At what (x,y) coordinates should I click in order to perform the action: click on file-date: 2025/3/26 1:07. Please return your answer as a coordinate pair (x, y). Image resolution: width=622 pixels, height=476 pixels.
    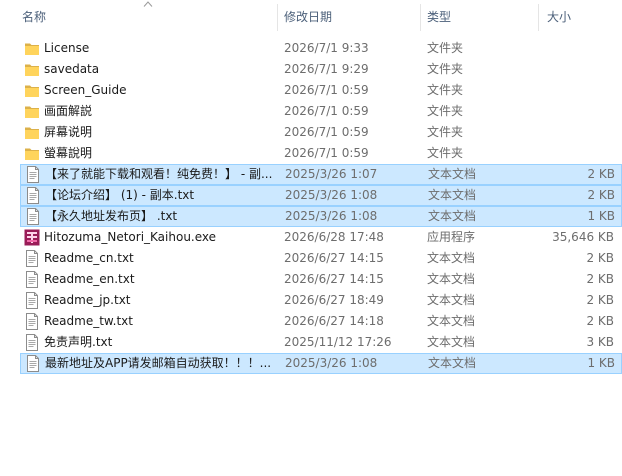
    Looking at the image, I should click on (331, 174).